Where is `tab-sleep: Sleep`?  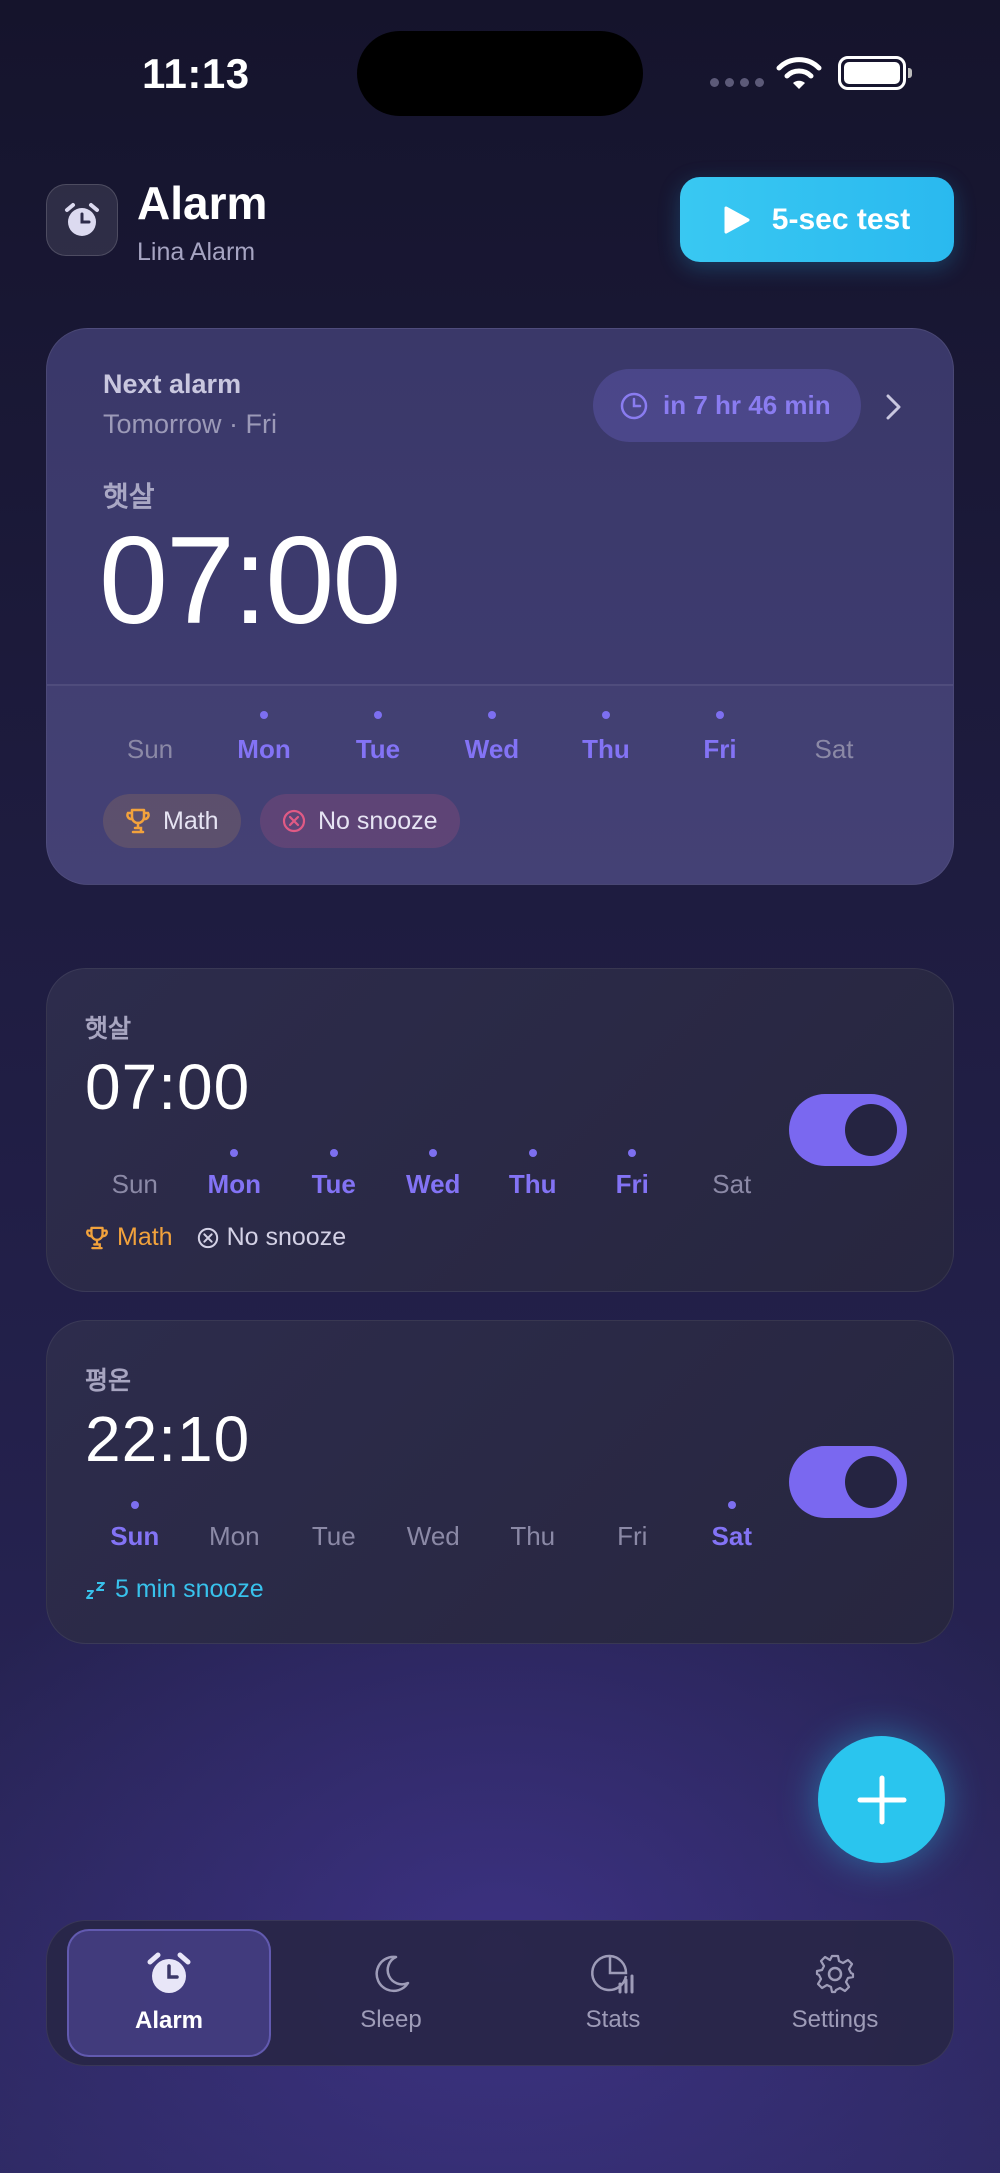
tab-sleep: Sleep is located at coordinates (391, 1993).